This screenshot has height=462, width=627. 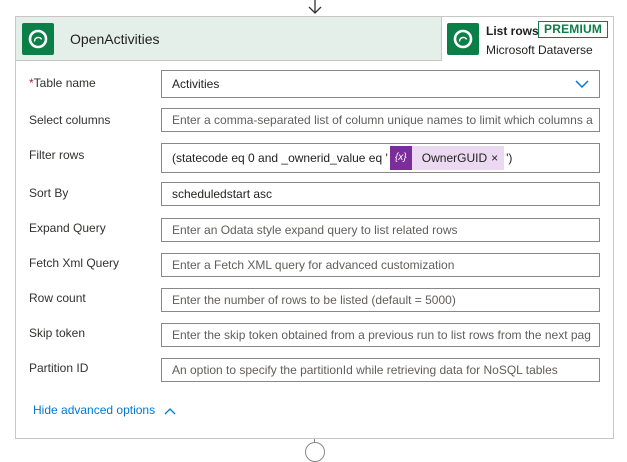 I want to click on chevron-down-icon, so click(x=582, y=84).